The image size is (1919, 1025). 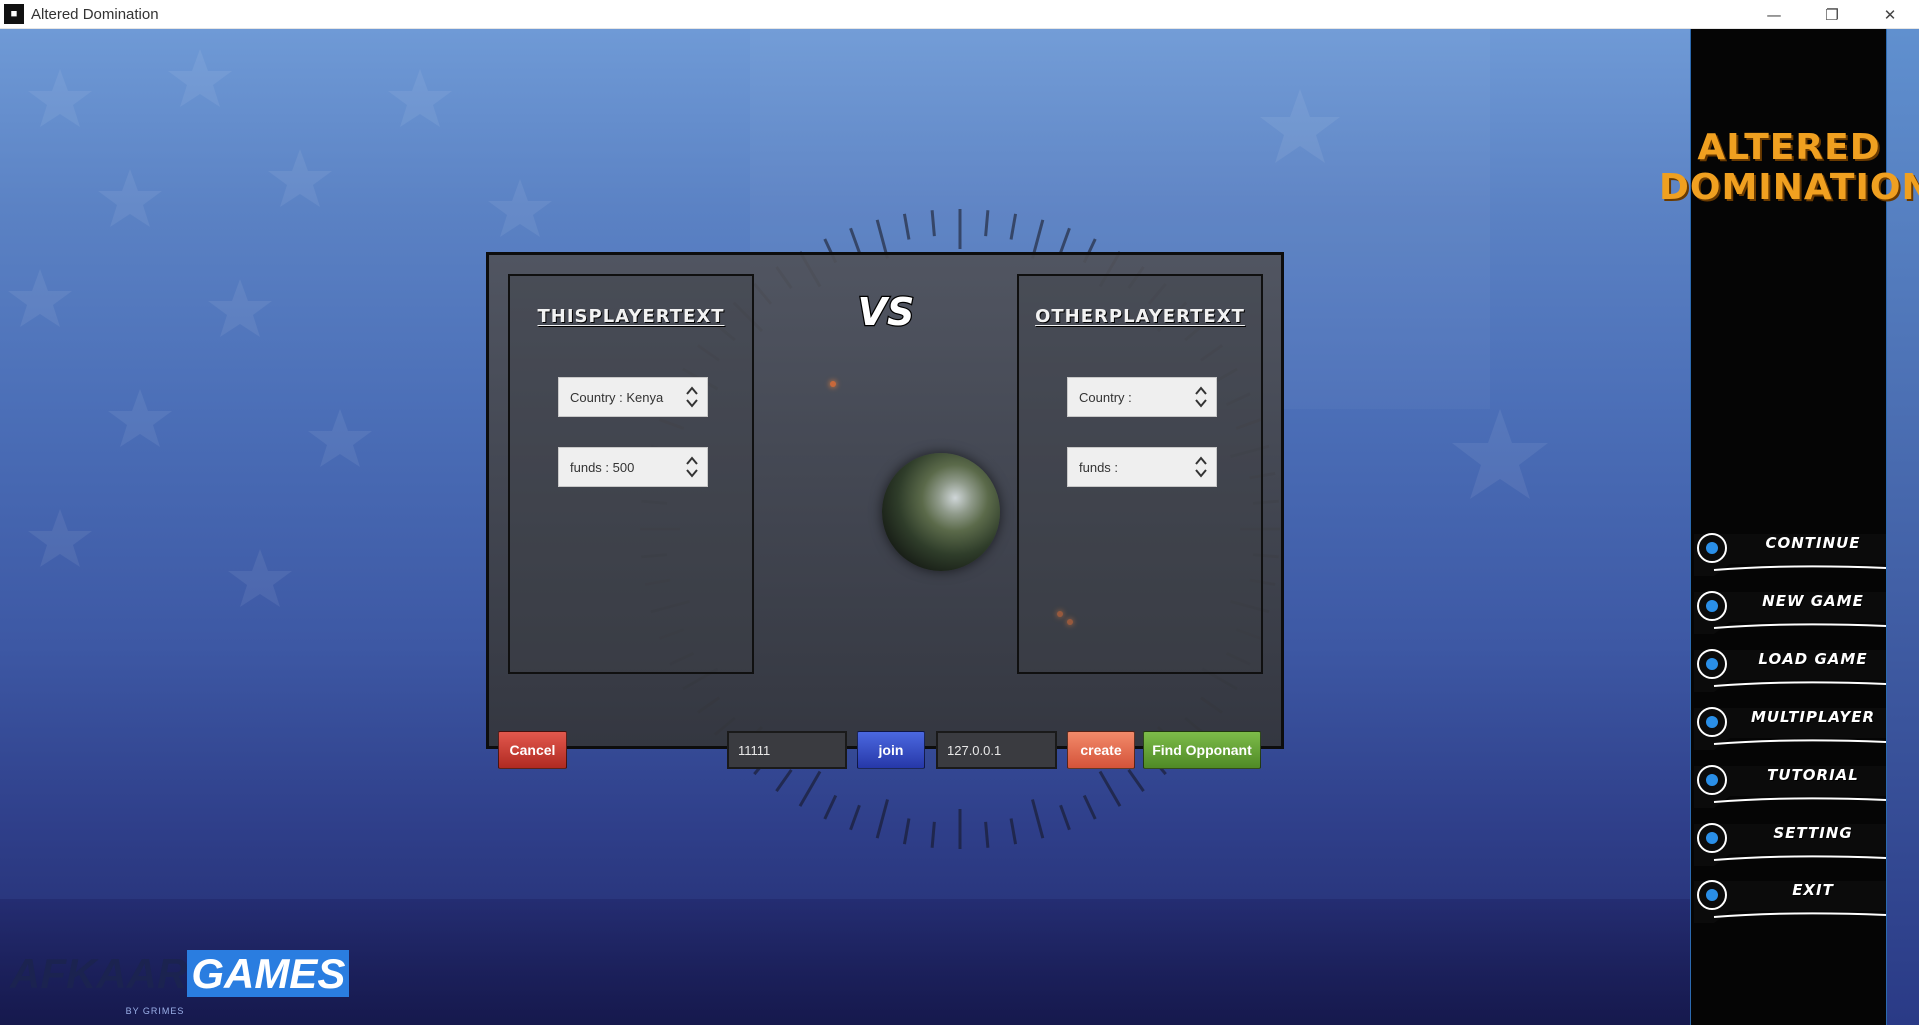 What do you see at coordinates (1101, 750) in the screenshot?
I see `create-button: create` at bounding box center [1101, 750].